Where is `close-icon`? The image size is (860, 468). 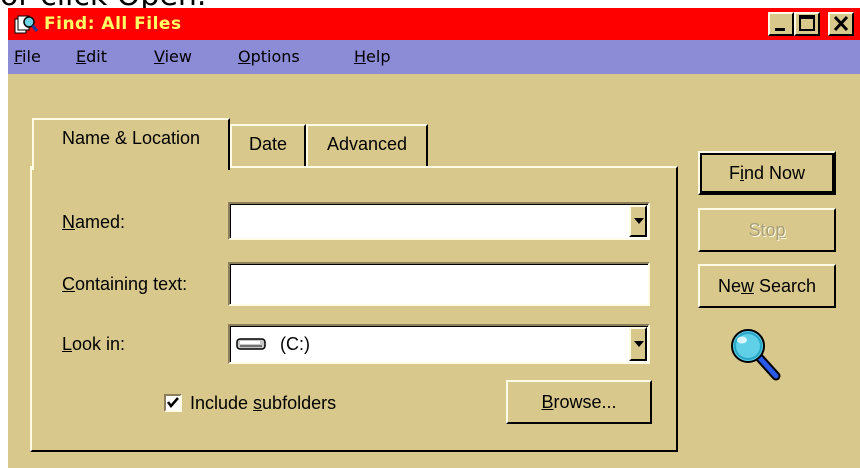 close-icon is located at coordinates (841, 23).